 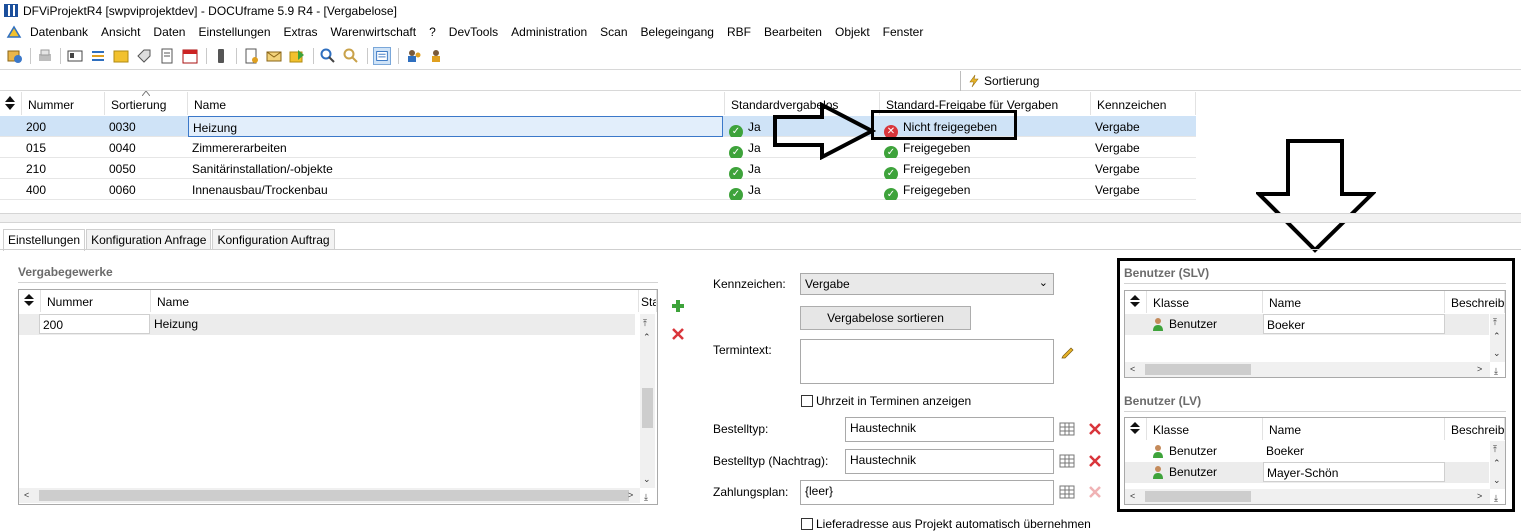 I want to click on tab-konfiguration-auftrag: Konfiguration Auftrag, so click(x=273, y=239).